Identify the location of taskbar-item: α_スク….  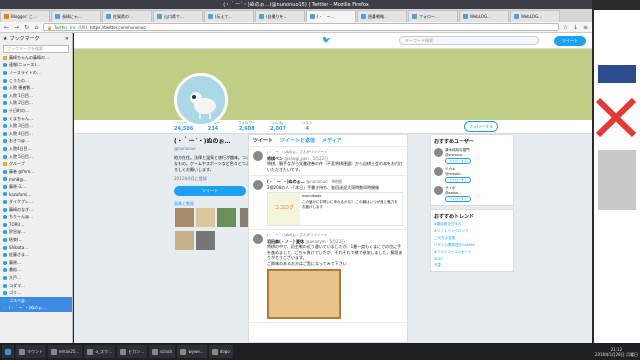
(100, 351).